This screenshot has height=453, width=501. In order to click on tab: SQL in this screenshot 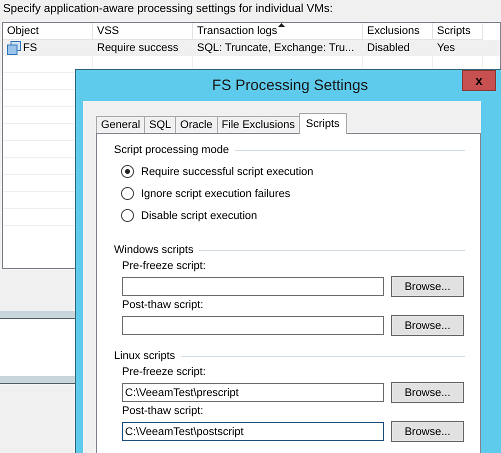, I will do `click(160, 124)`.